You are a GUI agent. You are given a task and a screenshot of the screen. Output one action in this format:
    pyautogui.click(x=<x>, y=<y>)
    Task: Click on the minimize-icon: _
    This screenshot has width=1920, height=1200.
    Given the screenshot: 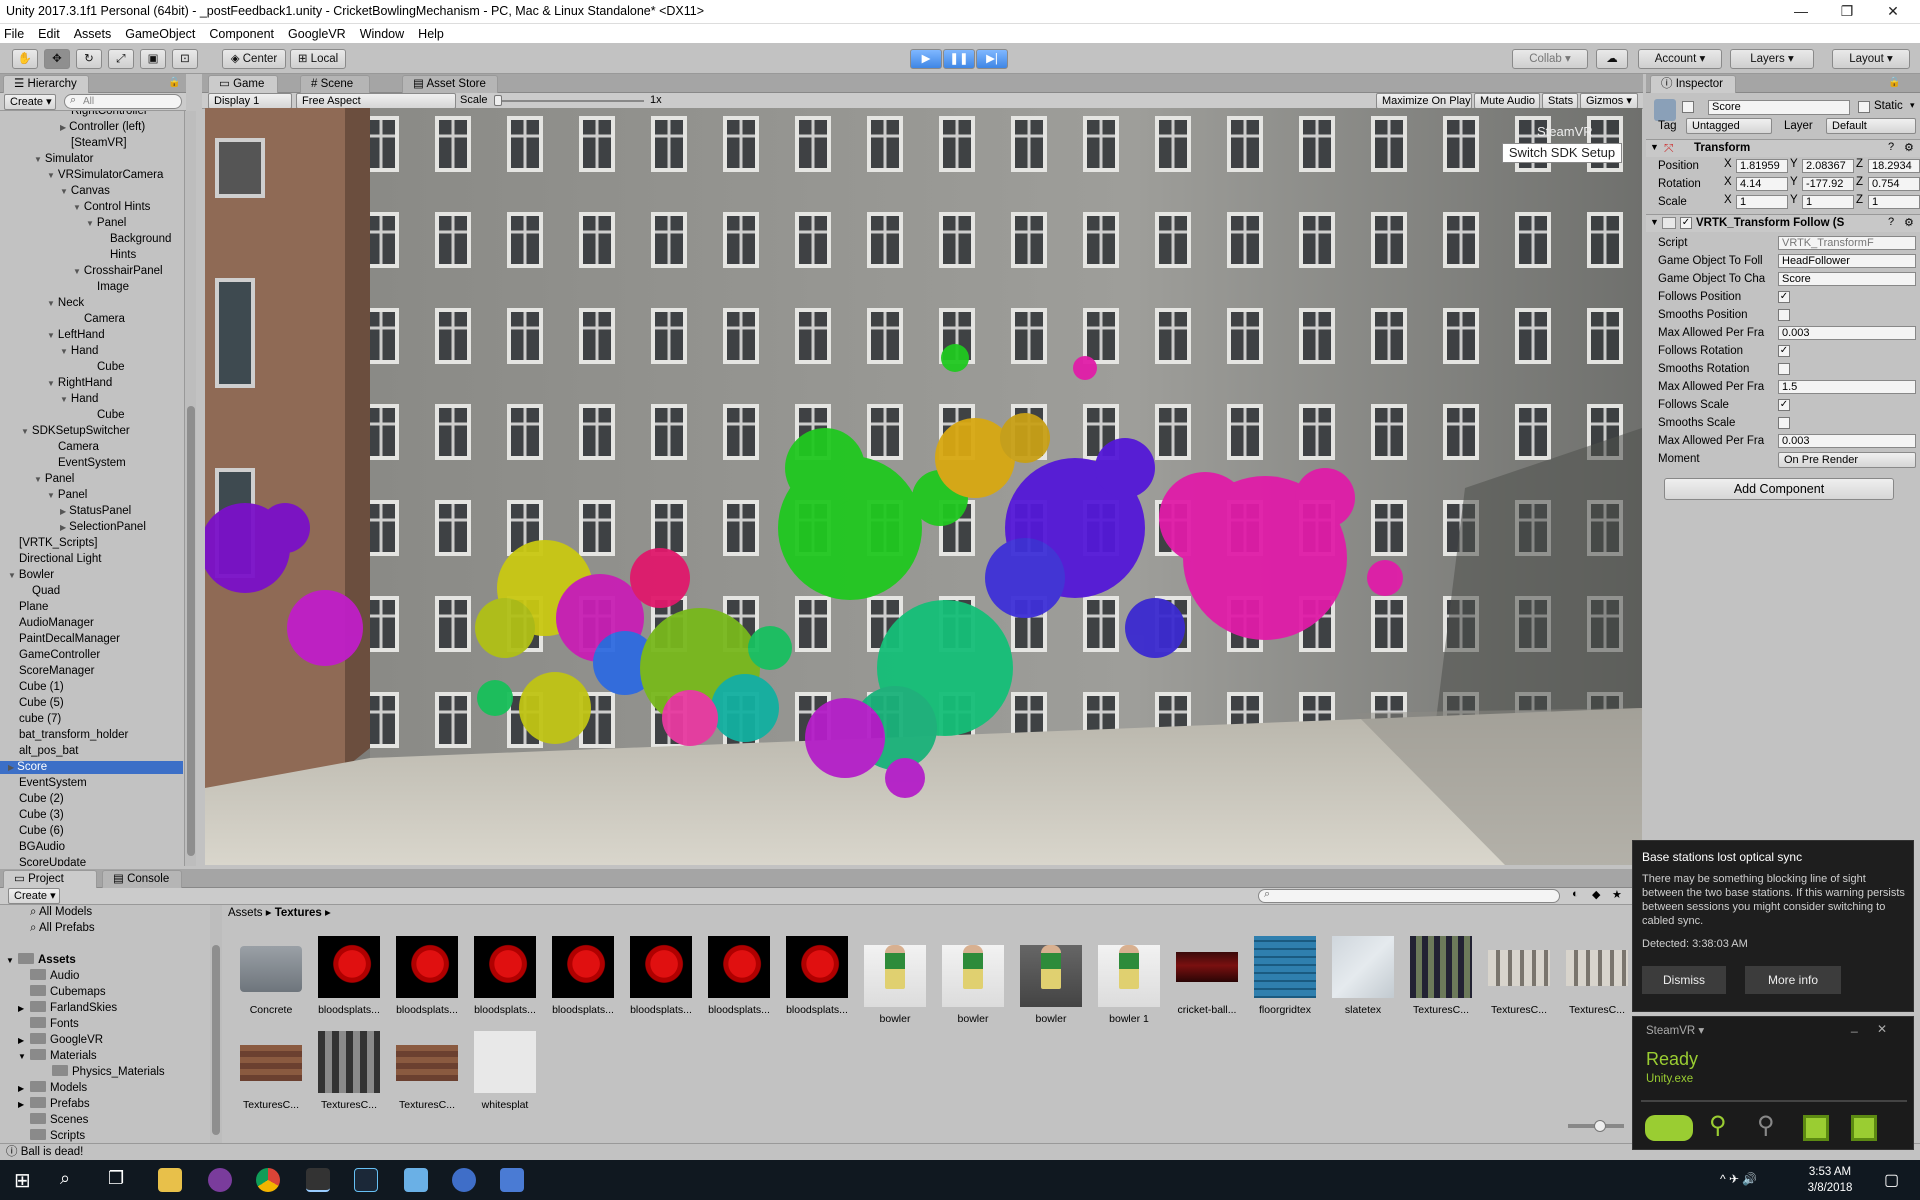 What is the action you would take?
    pyautogui.click(x=1854, y=1026)
    